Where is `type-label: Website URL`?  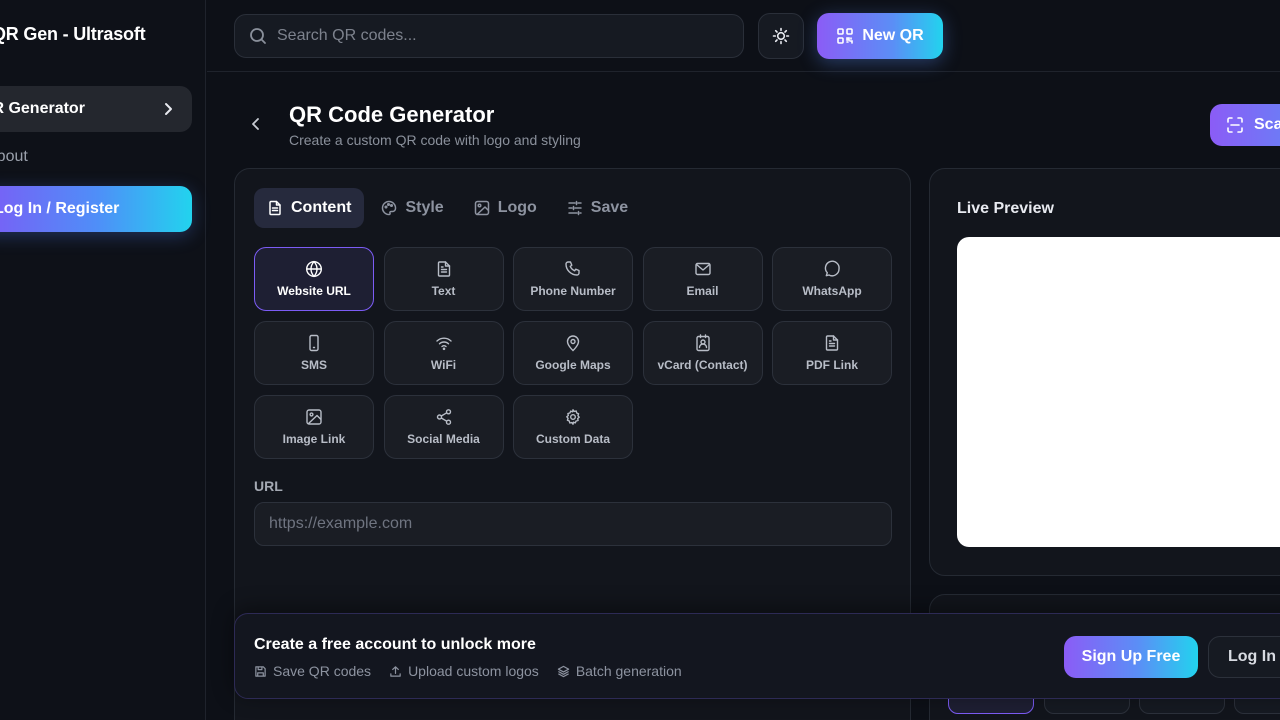 type-label: Website URL is located at coordinates (314, 291).